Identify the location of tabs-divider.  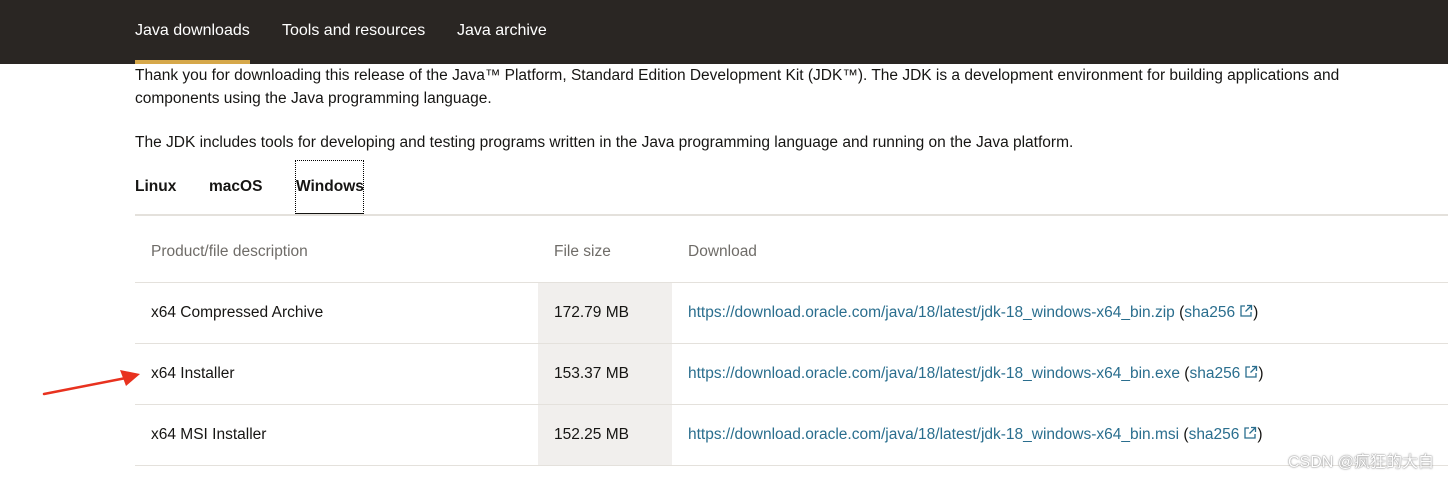
(791, 215).